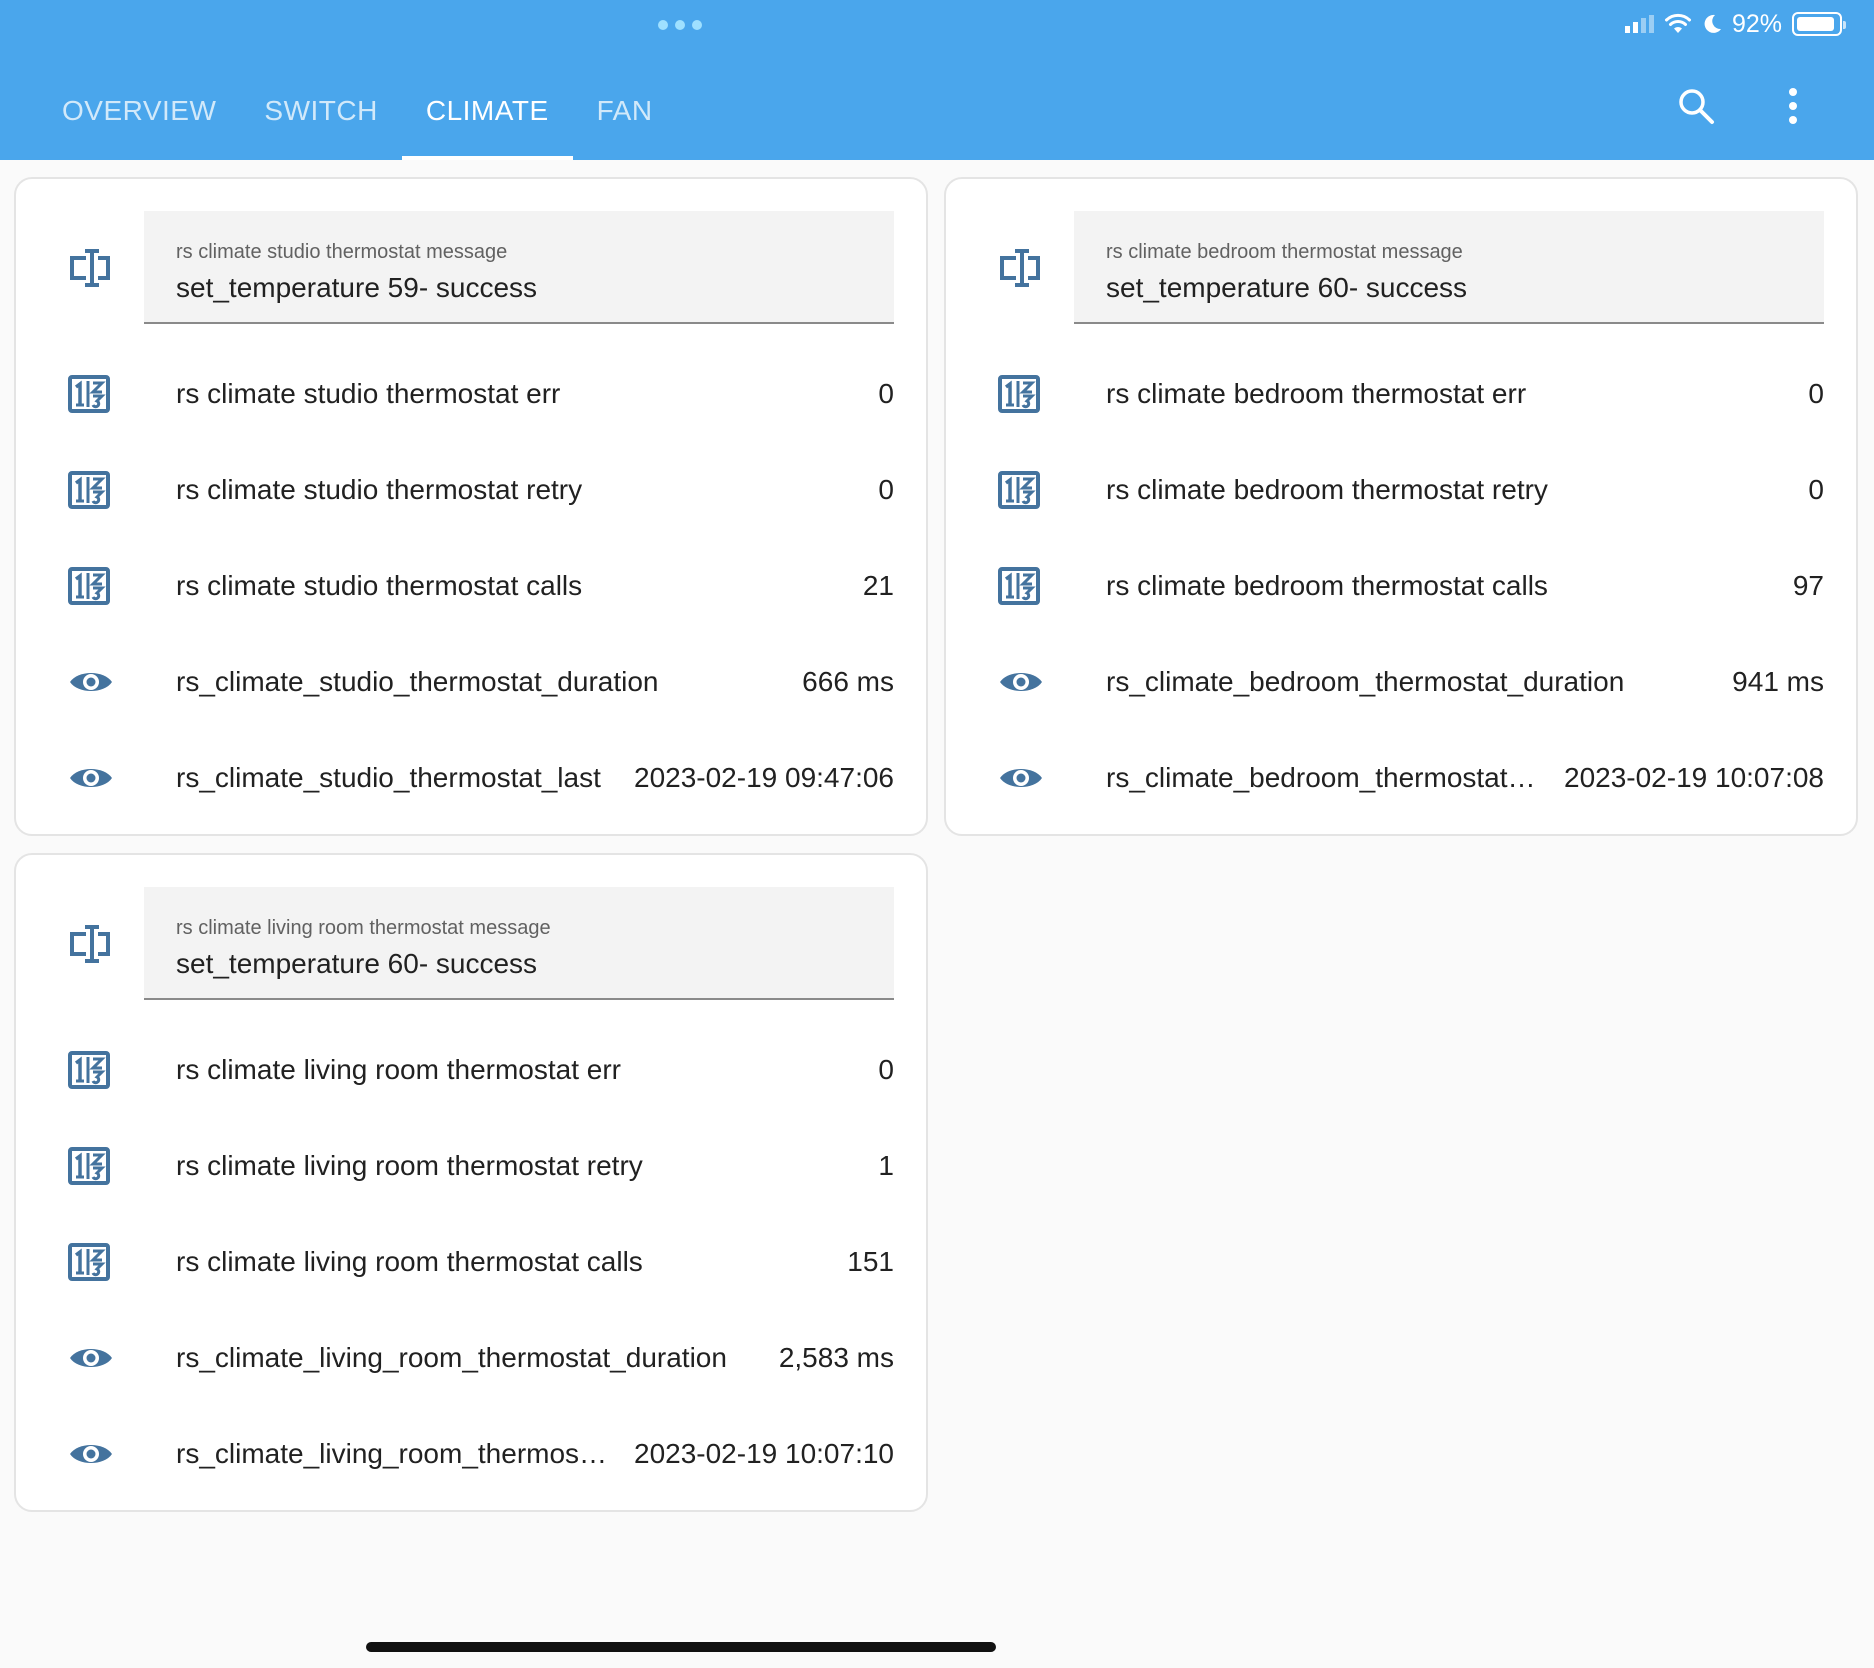  Describe the element at coordinates (417, 681) in the screenshot. I see `entity-name: rs_climate_studio_thermostat_duration` at that location.